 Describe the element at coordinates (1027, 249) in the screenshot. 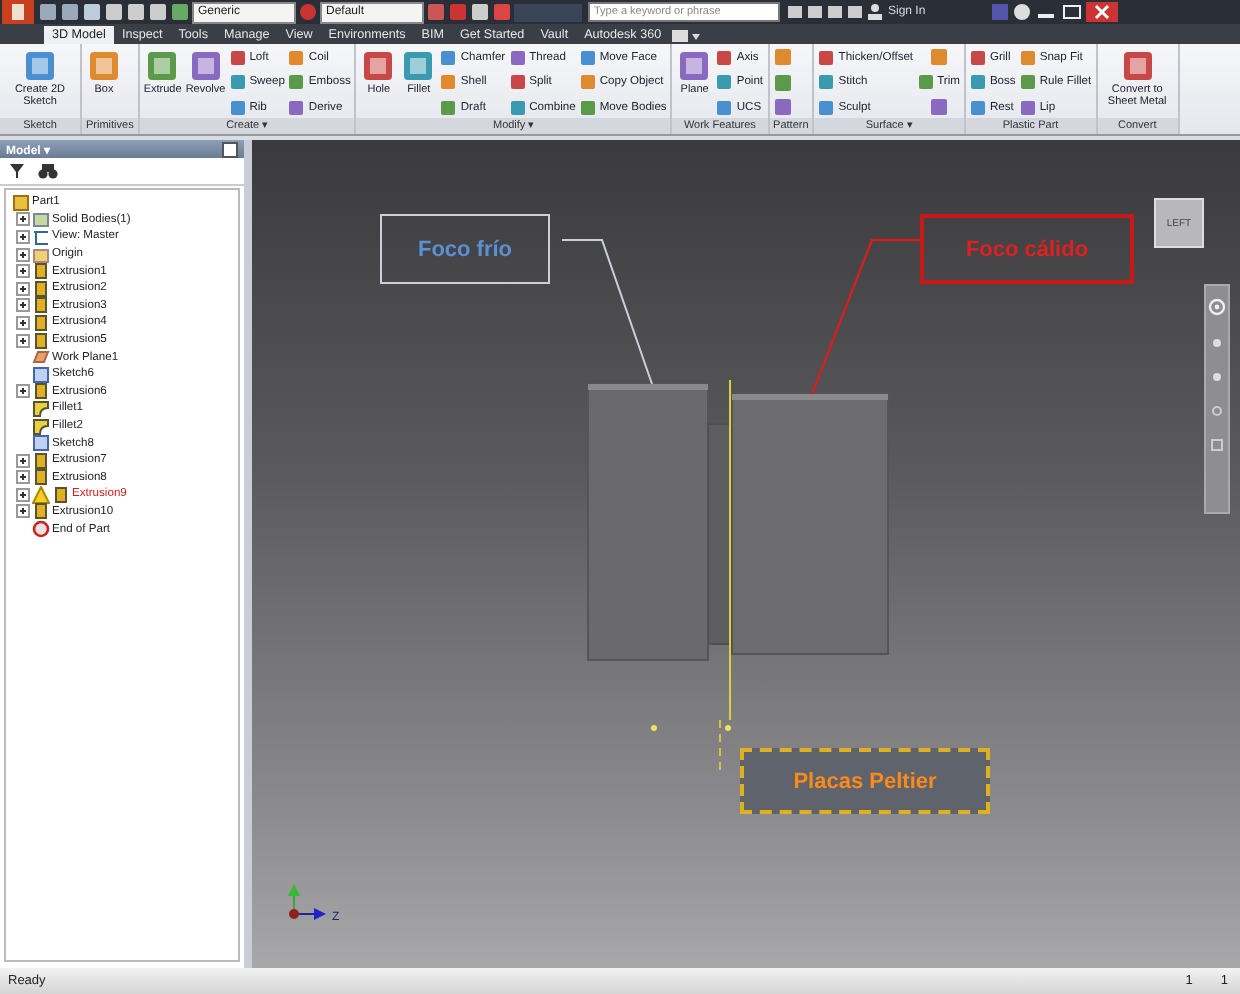

I see `callout-label: Foco cálido` at that location.